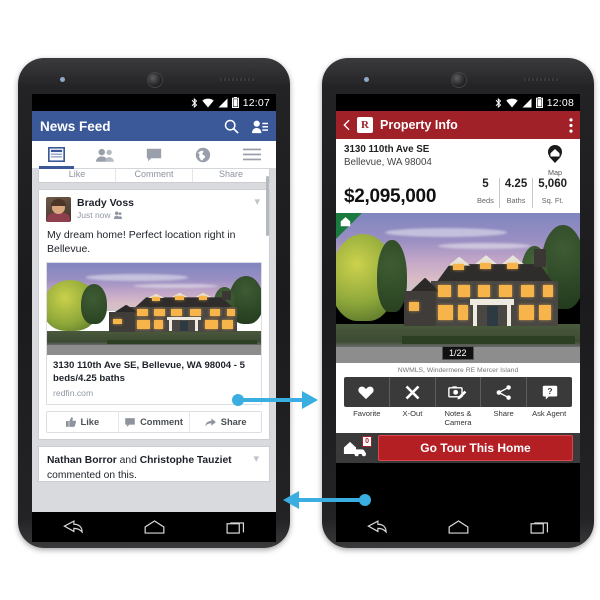 This screenshot has height=600, width=600. What do you see at coordinates (516, 184) in the screenshot?
I see `stat-baths-value: 4.25` at bounding box center [516, 184].